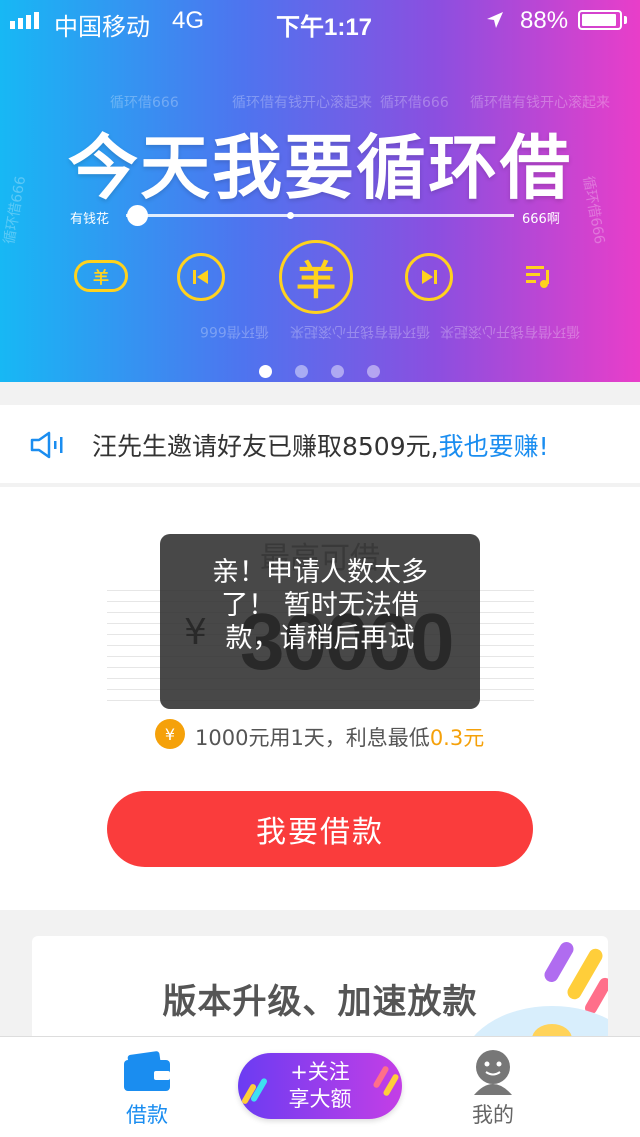 The image size is (640, 1137). I want to click on yuan-coin-icon: ¥, so click(170, 734).